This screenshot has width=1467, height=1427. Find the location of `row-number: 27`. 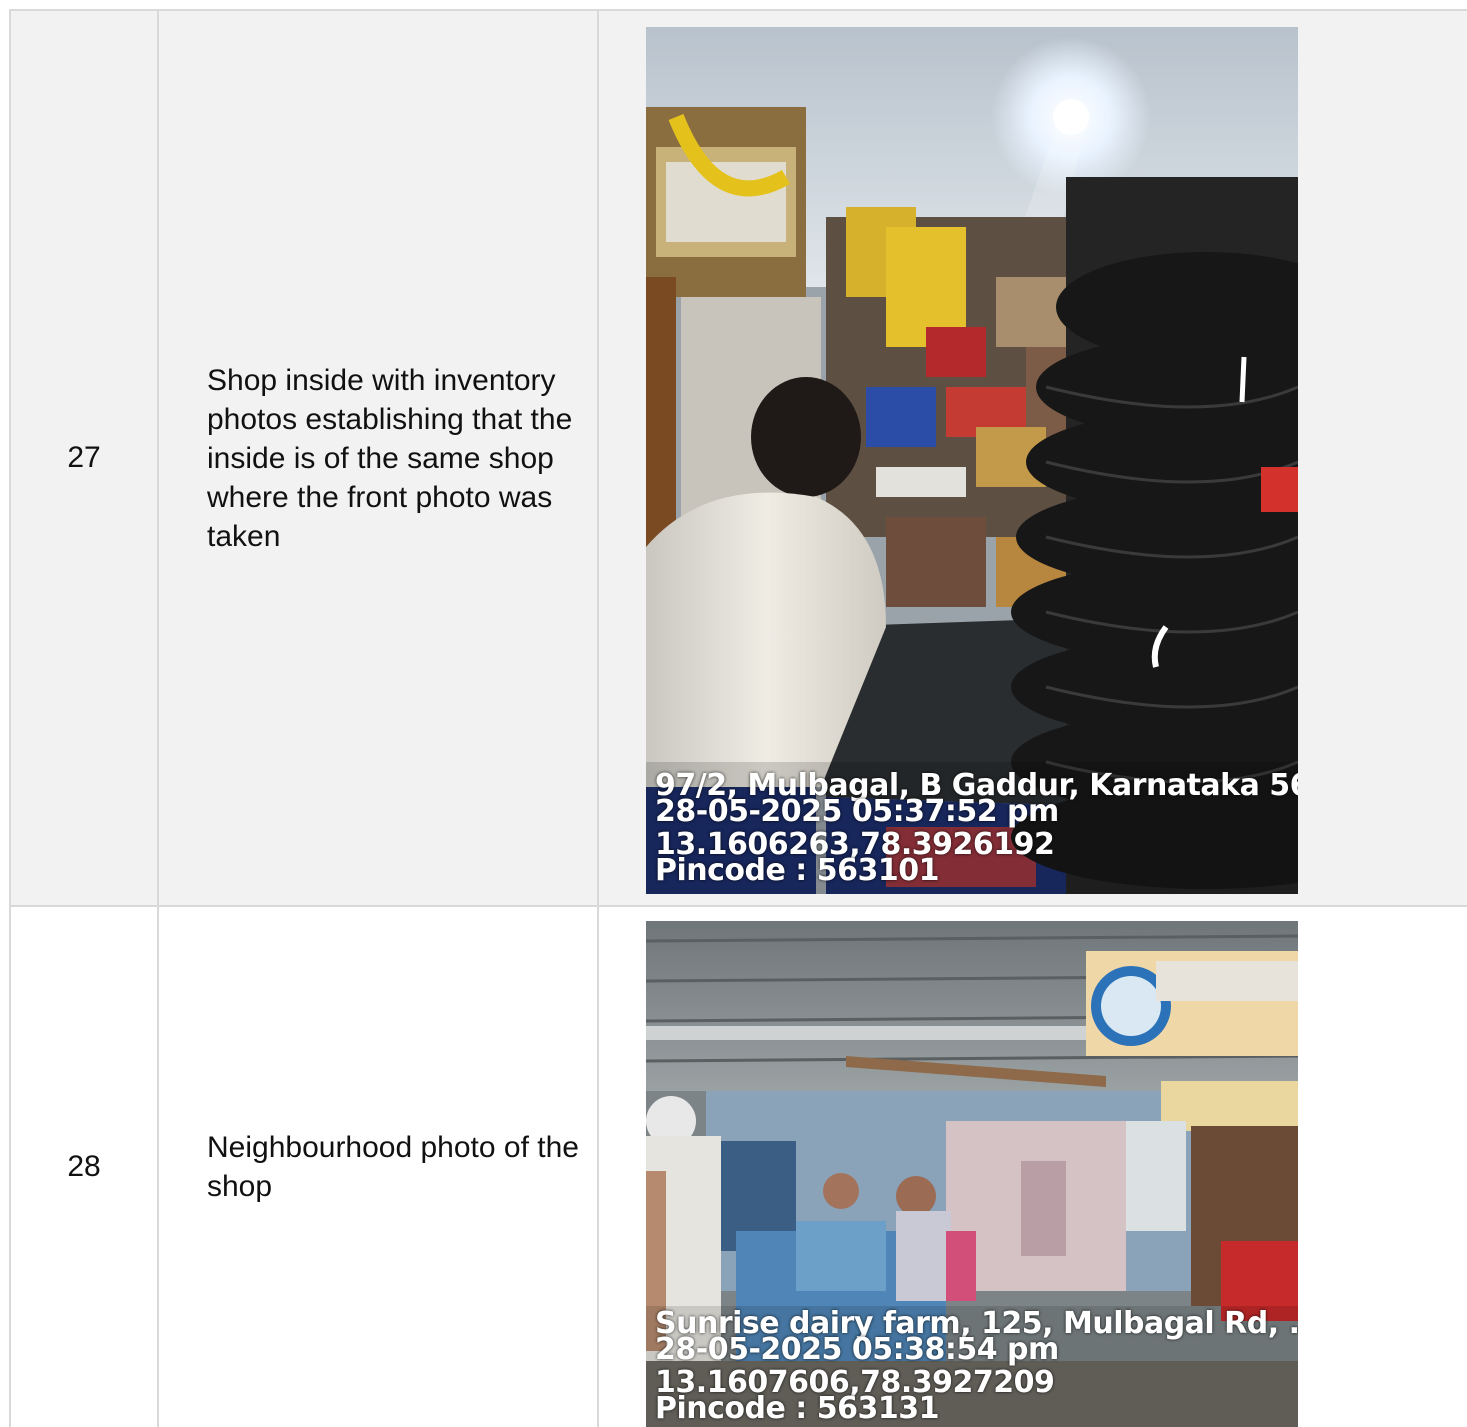

row-number: 27 is located at coordinates (85, 458).